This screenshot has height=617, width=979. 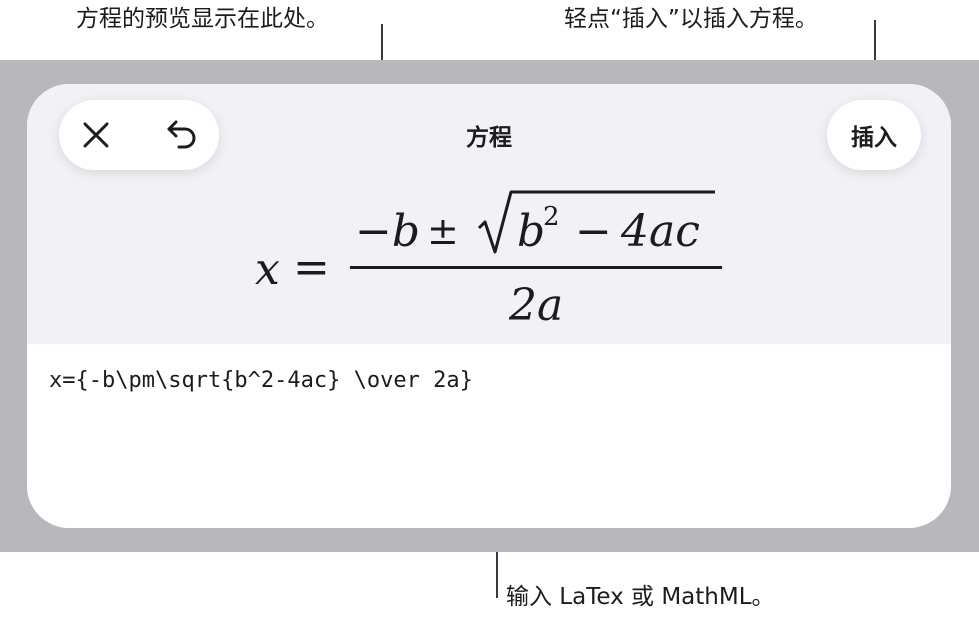 What do you see at coordinates (267, 269) in the screenshot?
I see `formula-lhs: x` at bounding box center [267, 269].